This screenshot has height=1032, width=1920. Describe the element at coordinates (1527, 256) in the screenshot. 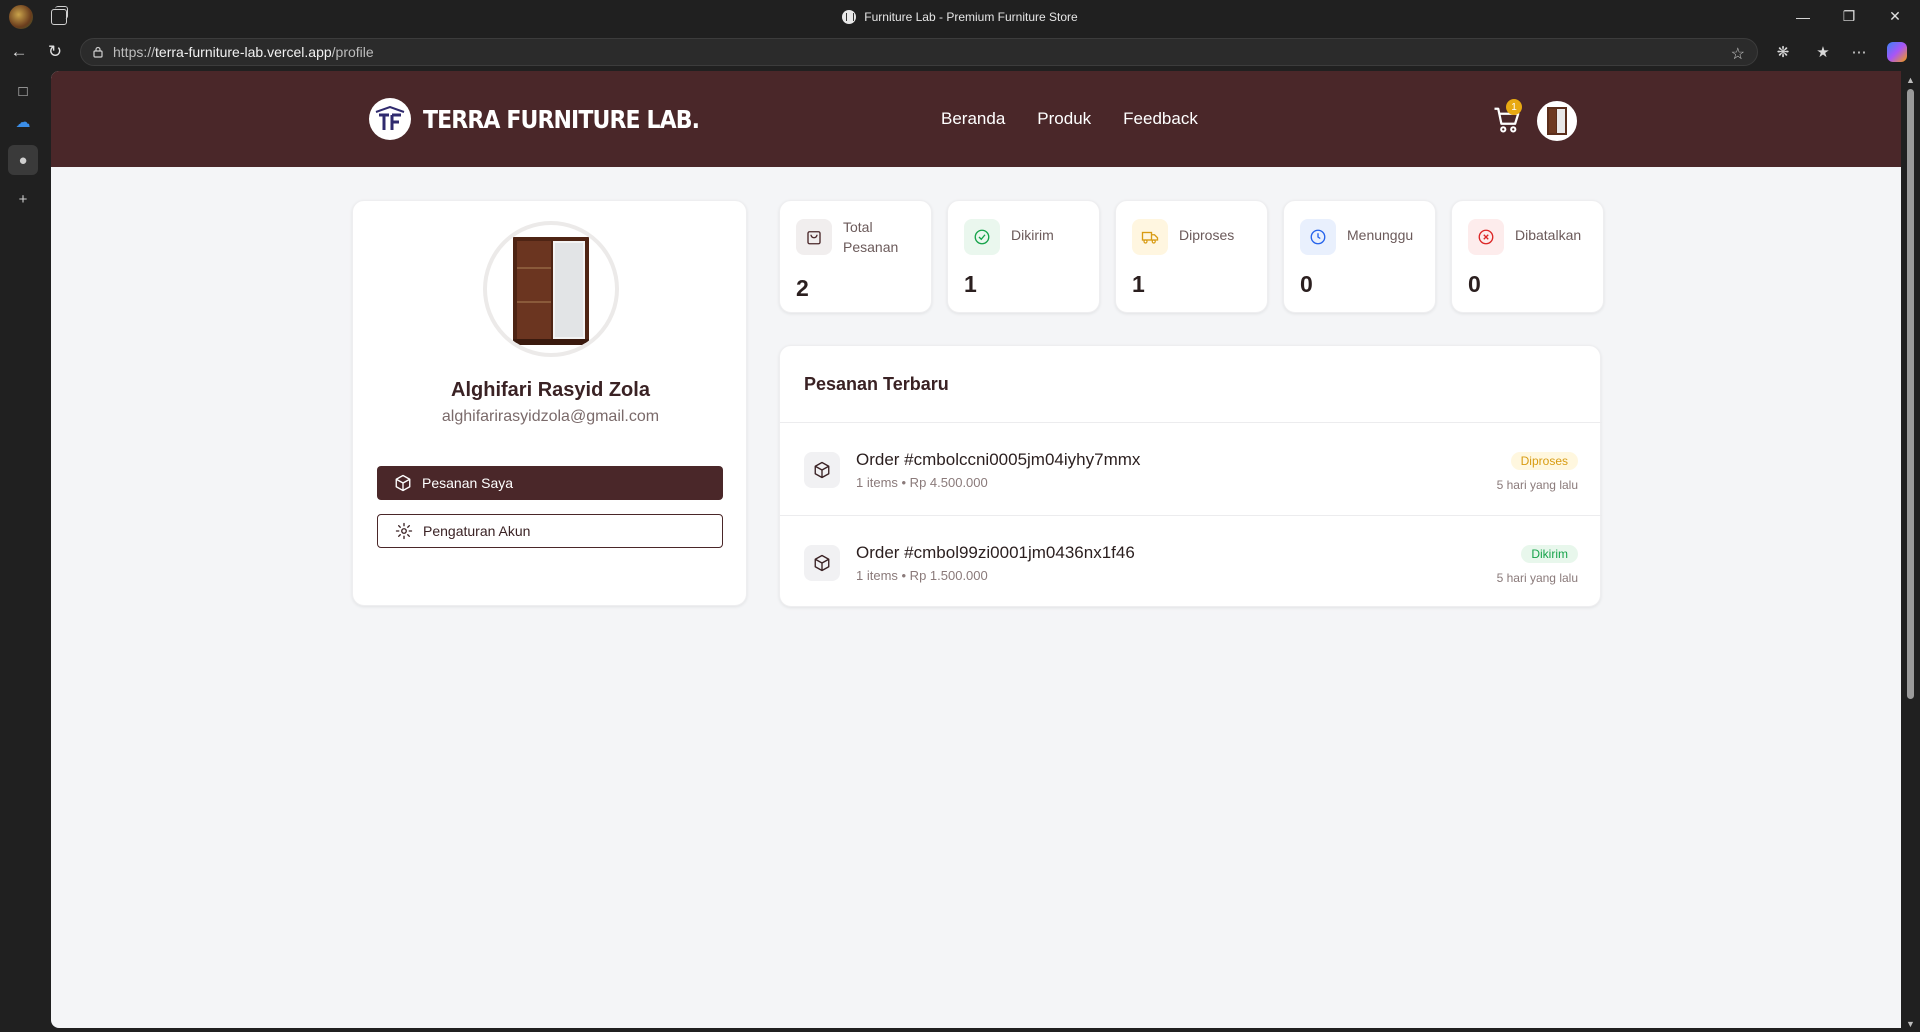

I see `stat-card-dibatalkan: Dibatalkan 0` at that location.